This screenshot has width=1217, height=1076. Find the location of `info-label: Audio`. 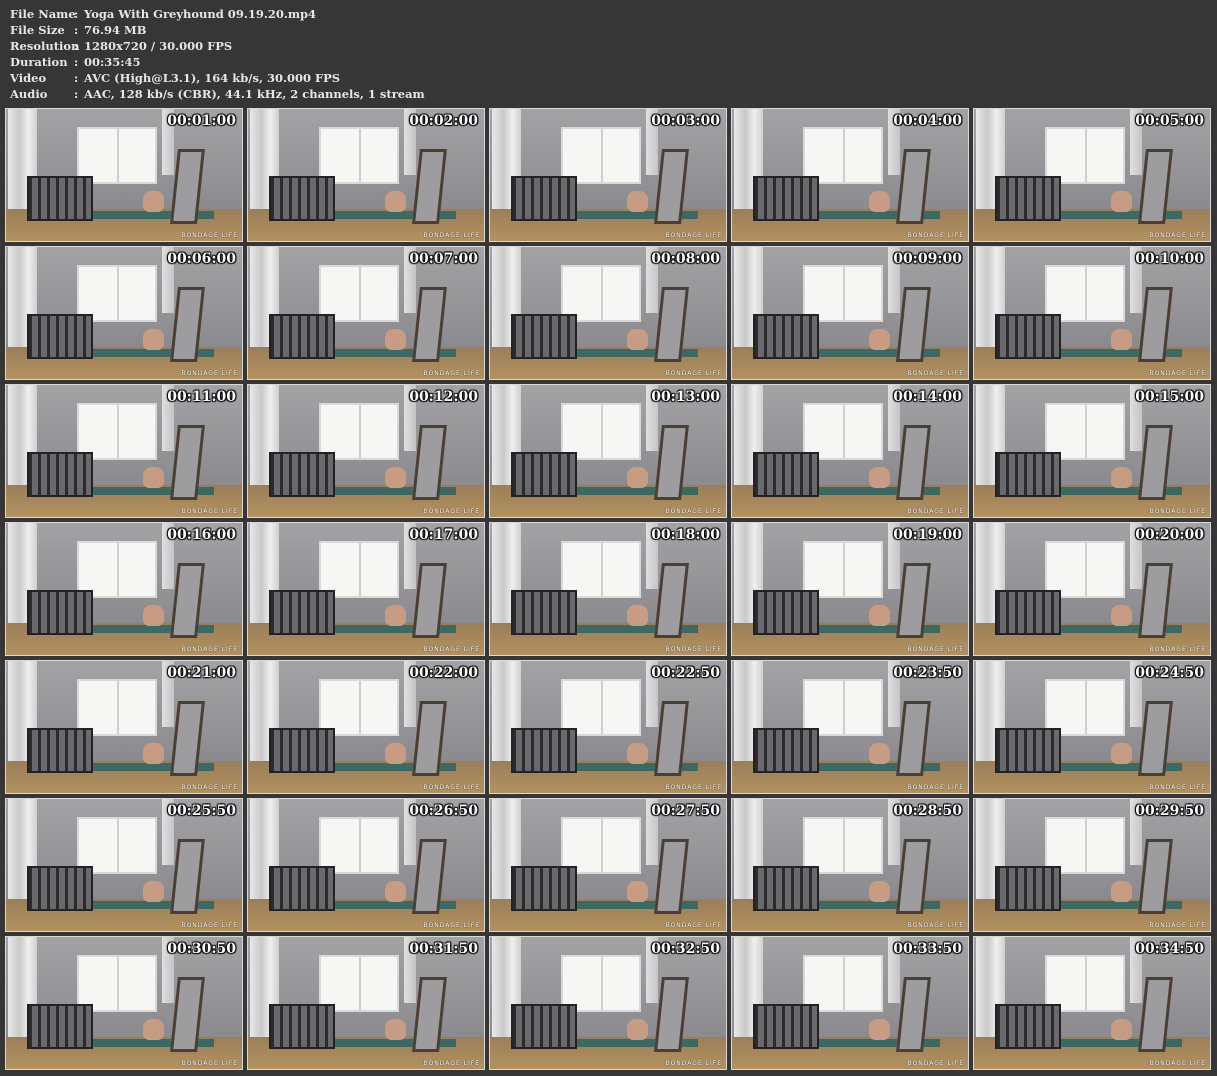

info-label: Audio is located at coordinates (29, 94).